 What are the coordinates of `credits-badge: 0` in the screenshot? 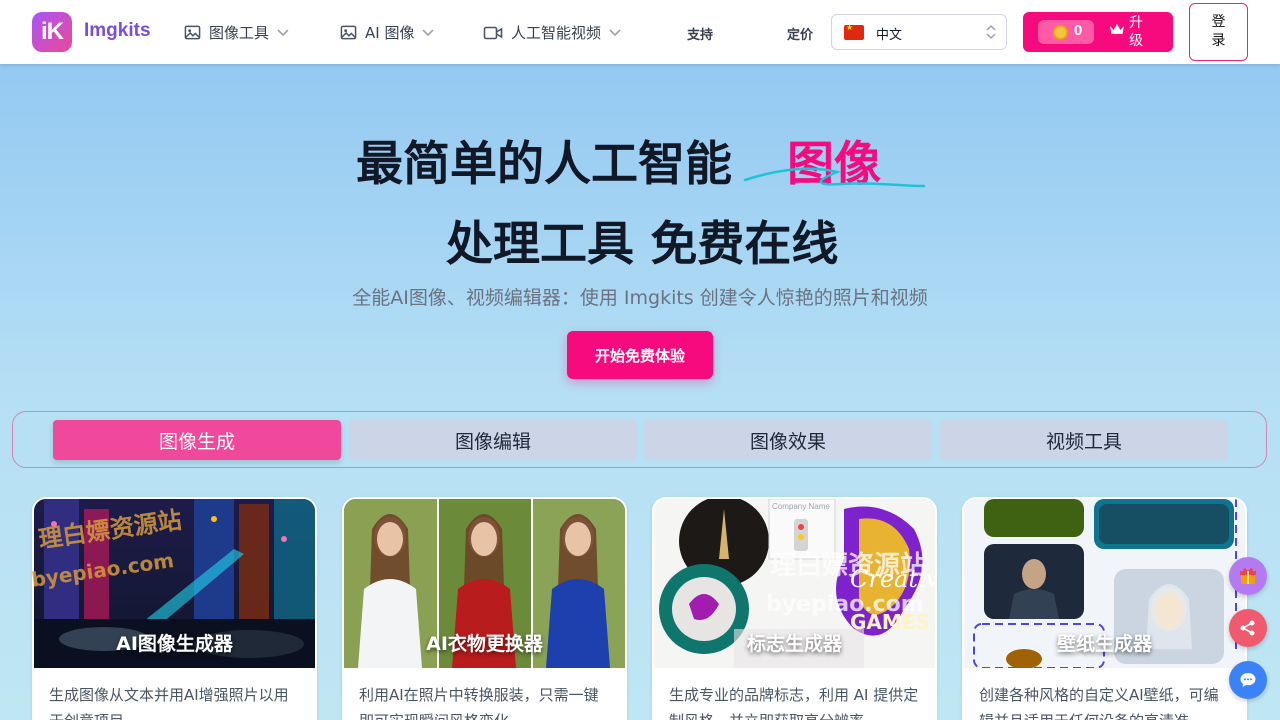 It's located at (1066, 32).